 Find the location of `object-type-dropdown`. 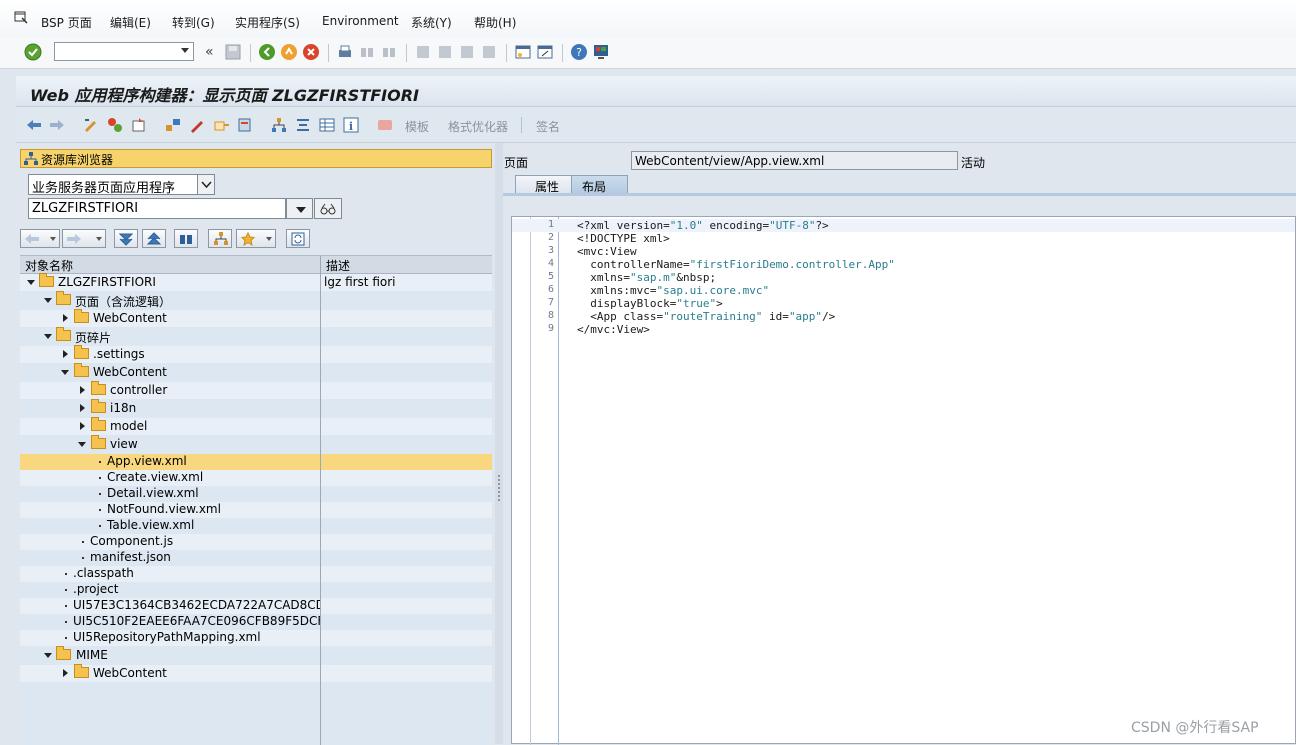

object-type-dropdown is located at coordinates (206, 184).